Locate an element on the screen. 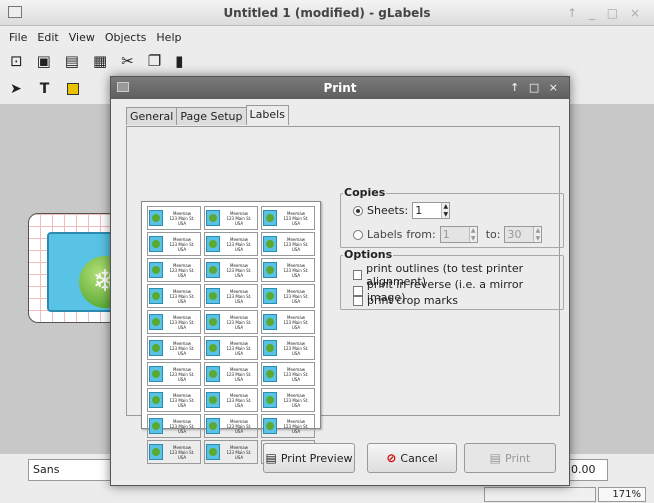 The height and width of the screenshot is (503, 654). sheets-spinner: 1 ▲ ▼ is located at coordinates (431, 210).